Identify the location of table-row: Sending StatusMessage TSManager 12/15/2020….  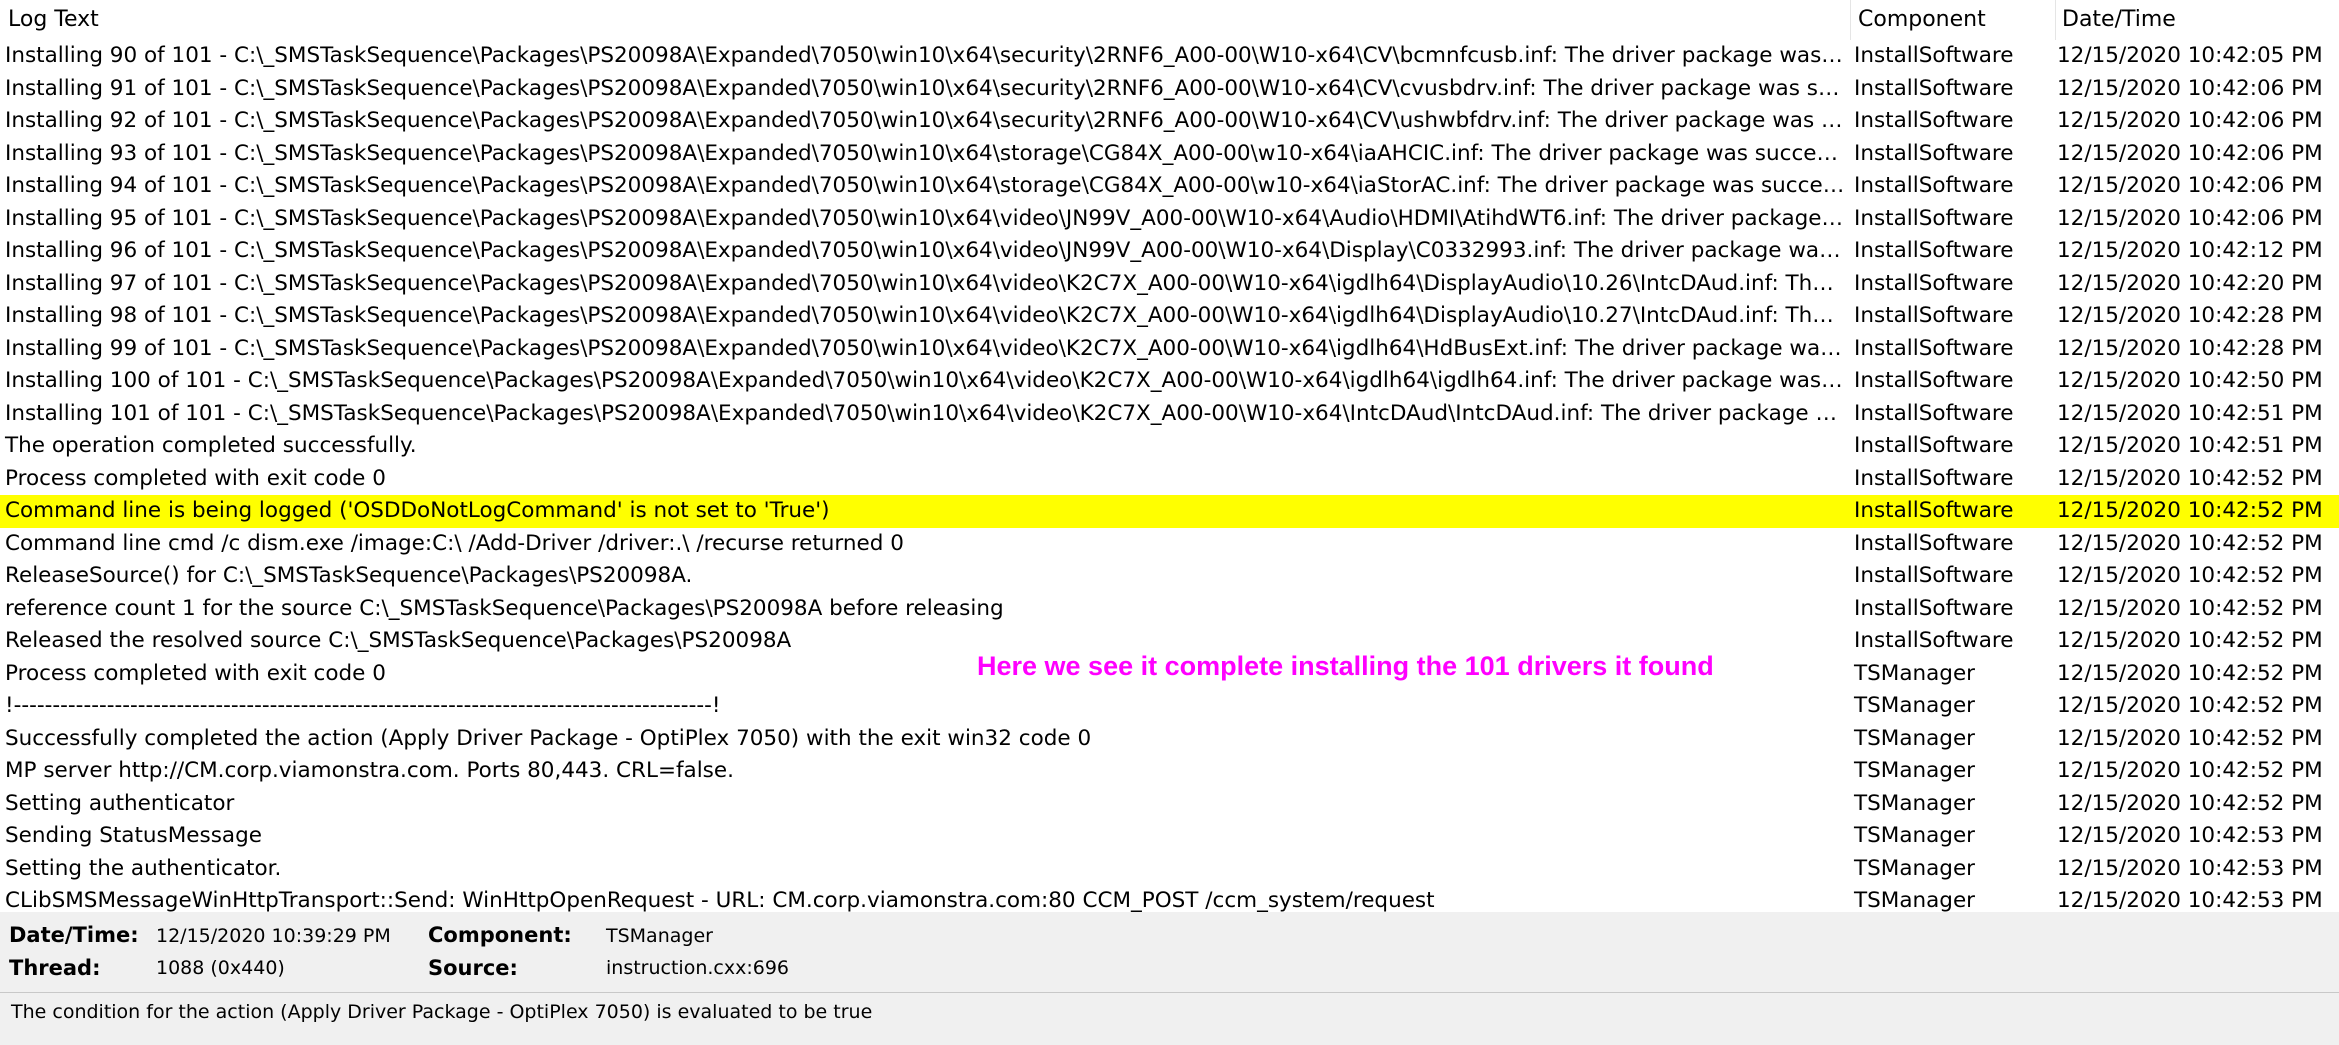
(1169, 836).